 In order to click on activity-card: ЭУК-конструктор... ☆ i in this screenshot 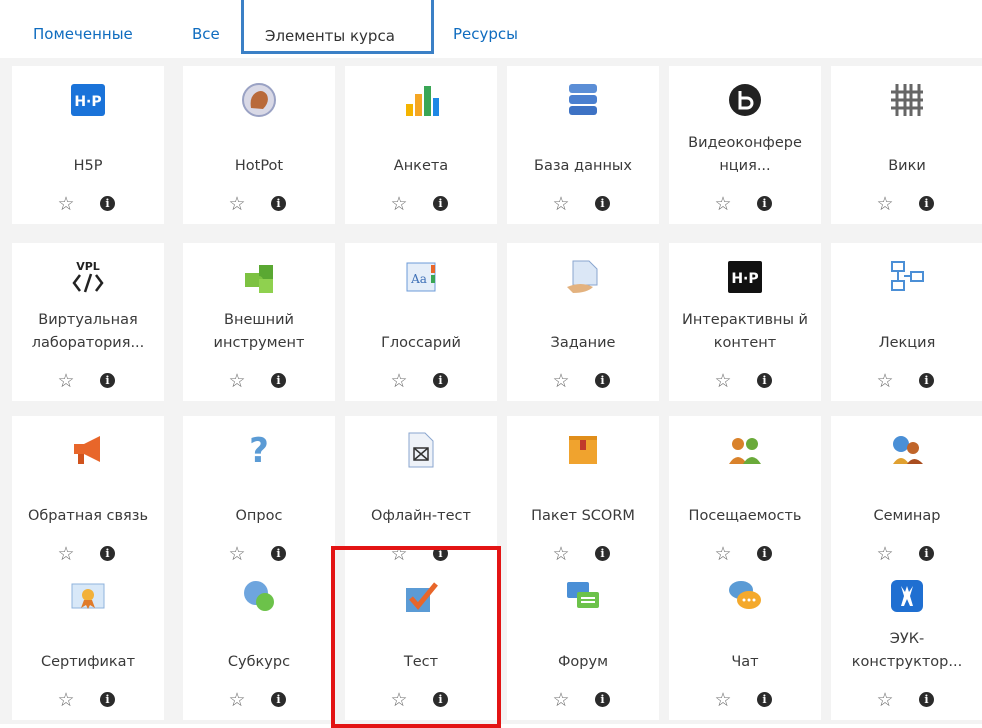, I will do `click(906, 641)`.